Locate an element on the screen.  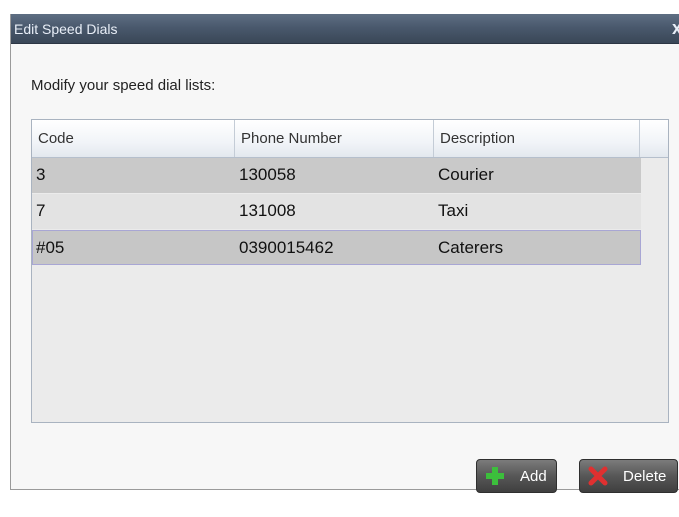
delete-button: Delete is located at coordinates (628, 476).